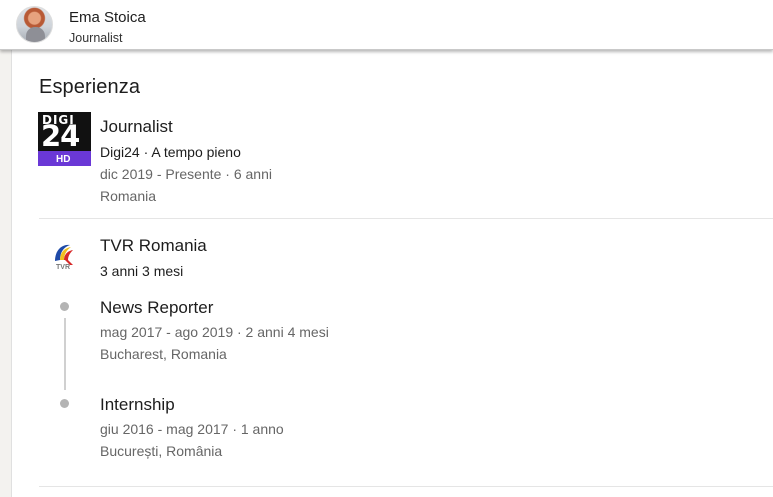 This screenshot has height=497, width=773. I want to click on company-duration: 3 anni 3 mesi, so click(142, 271).